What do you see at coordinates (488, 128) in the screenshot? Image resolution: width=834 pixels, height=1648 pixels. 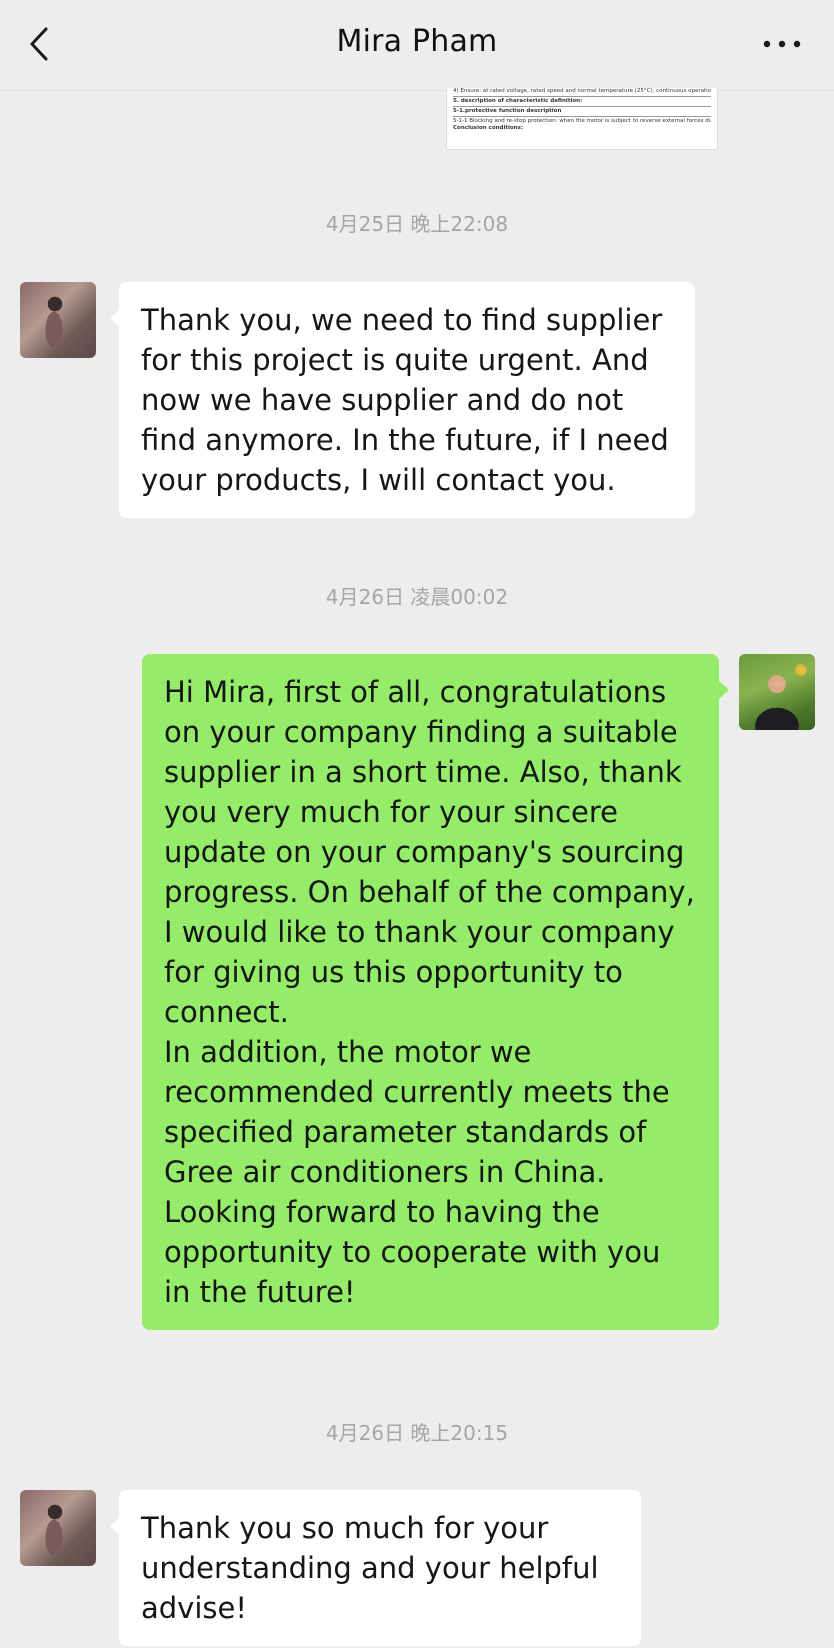 I see `doc-row: Conclusion conditions:` at bounding box center [488, 128].